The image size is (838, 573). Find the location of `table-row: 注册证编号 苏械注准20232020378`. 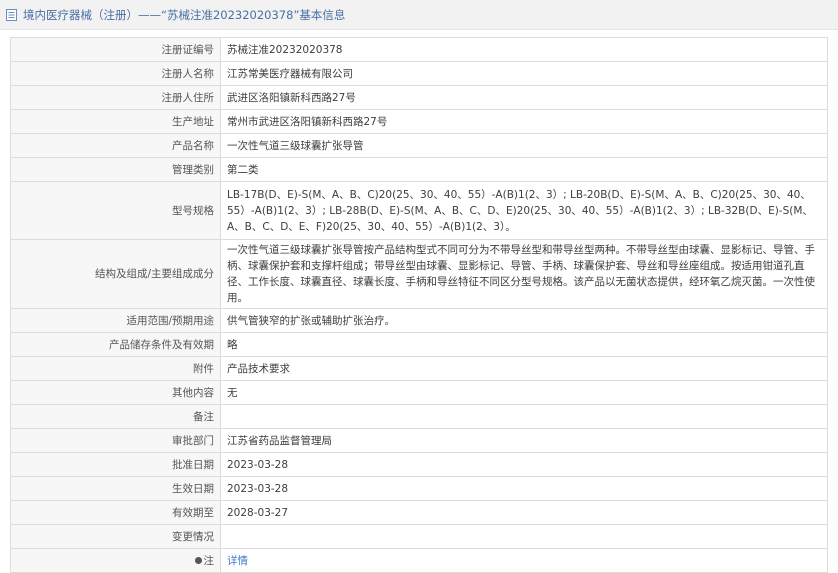

table-row: 注册证编号 苏械注准20232020378 is located at coordinates (419, 49).